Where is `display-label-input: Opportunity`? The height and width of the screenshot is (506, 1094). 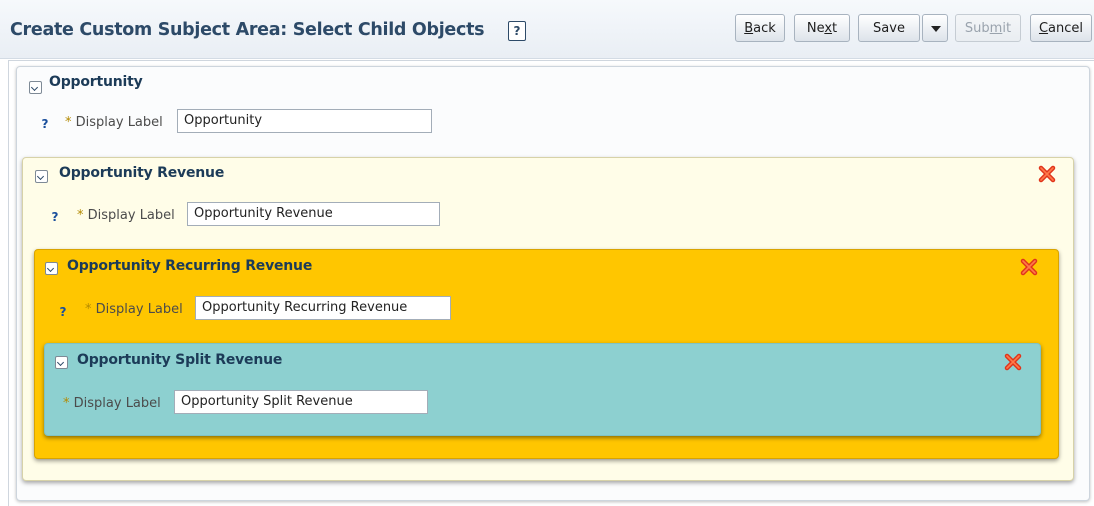 display-label-input: Opportunity is located at coordinates (304, 121).